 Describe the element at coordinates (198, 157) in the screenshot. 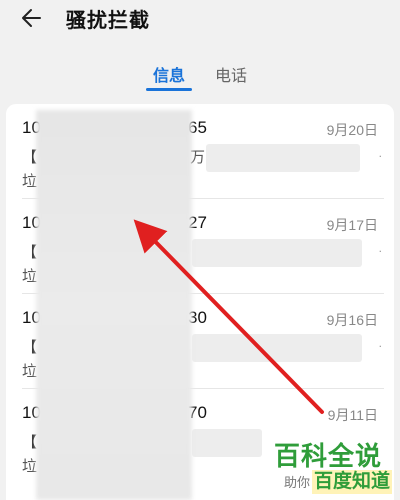

I see `message-preview-visible: 万` at that location.